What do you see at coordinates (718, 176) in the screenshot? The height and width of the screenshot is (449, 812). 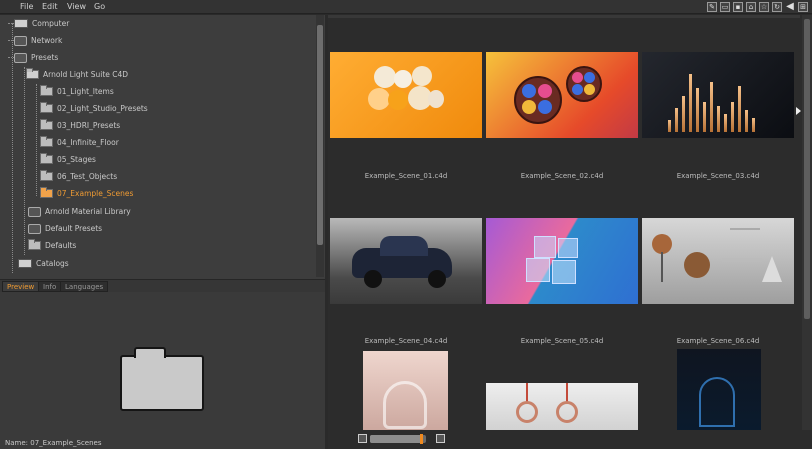 I see `scene-label: Example_Scene_03.c4d` at bounding box center [718, 176].